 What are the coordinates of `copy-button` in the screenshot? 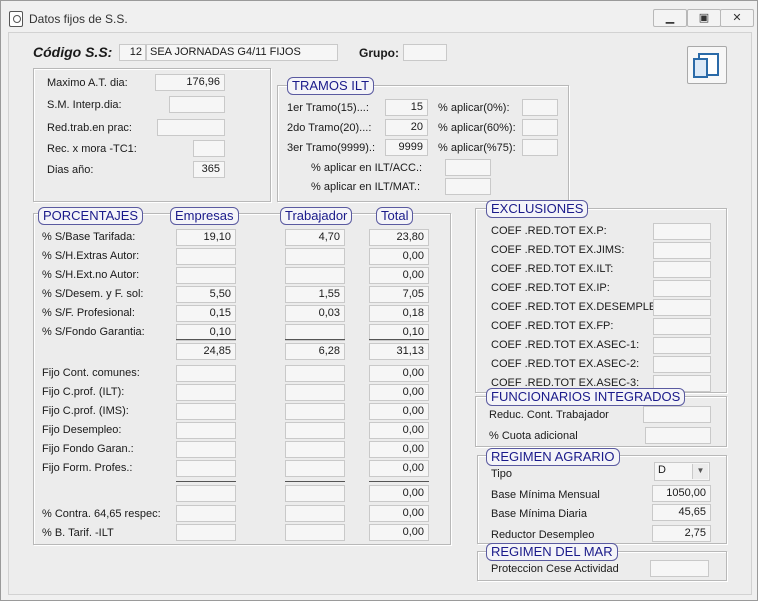 It's located at (707, 65).